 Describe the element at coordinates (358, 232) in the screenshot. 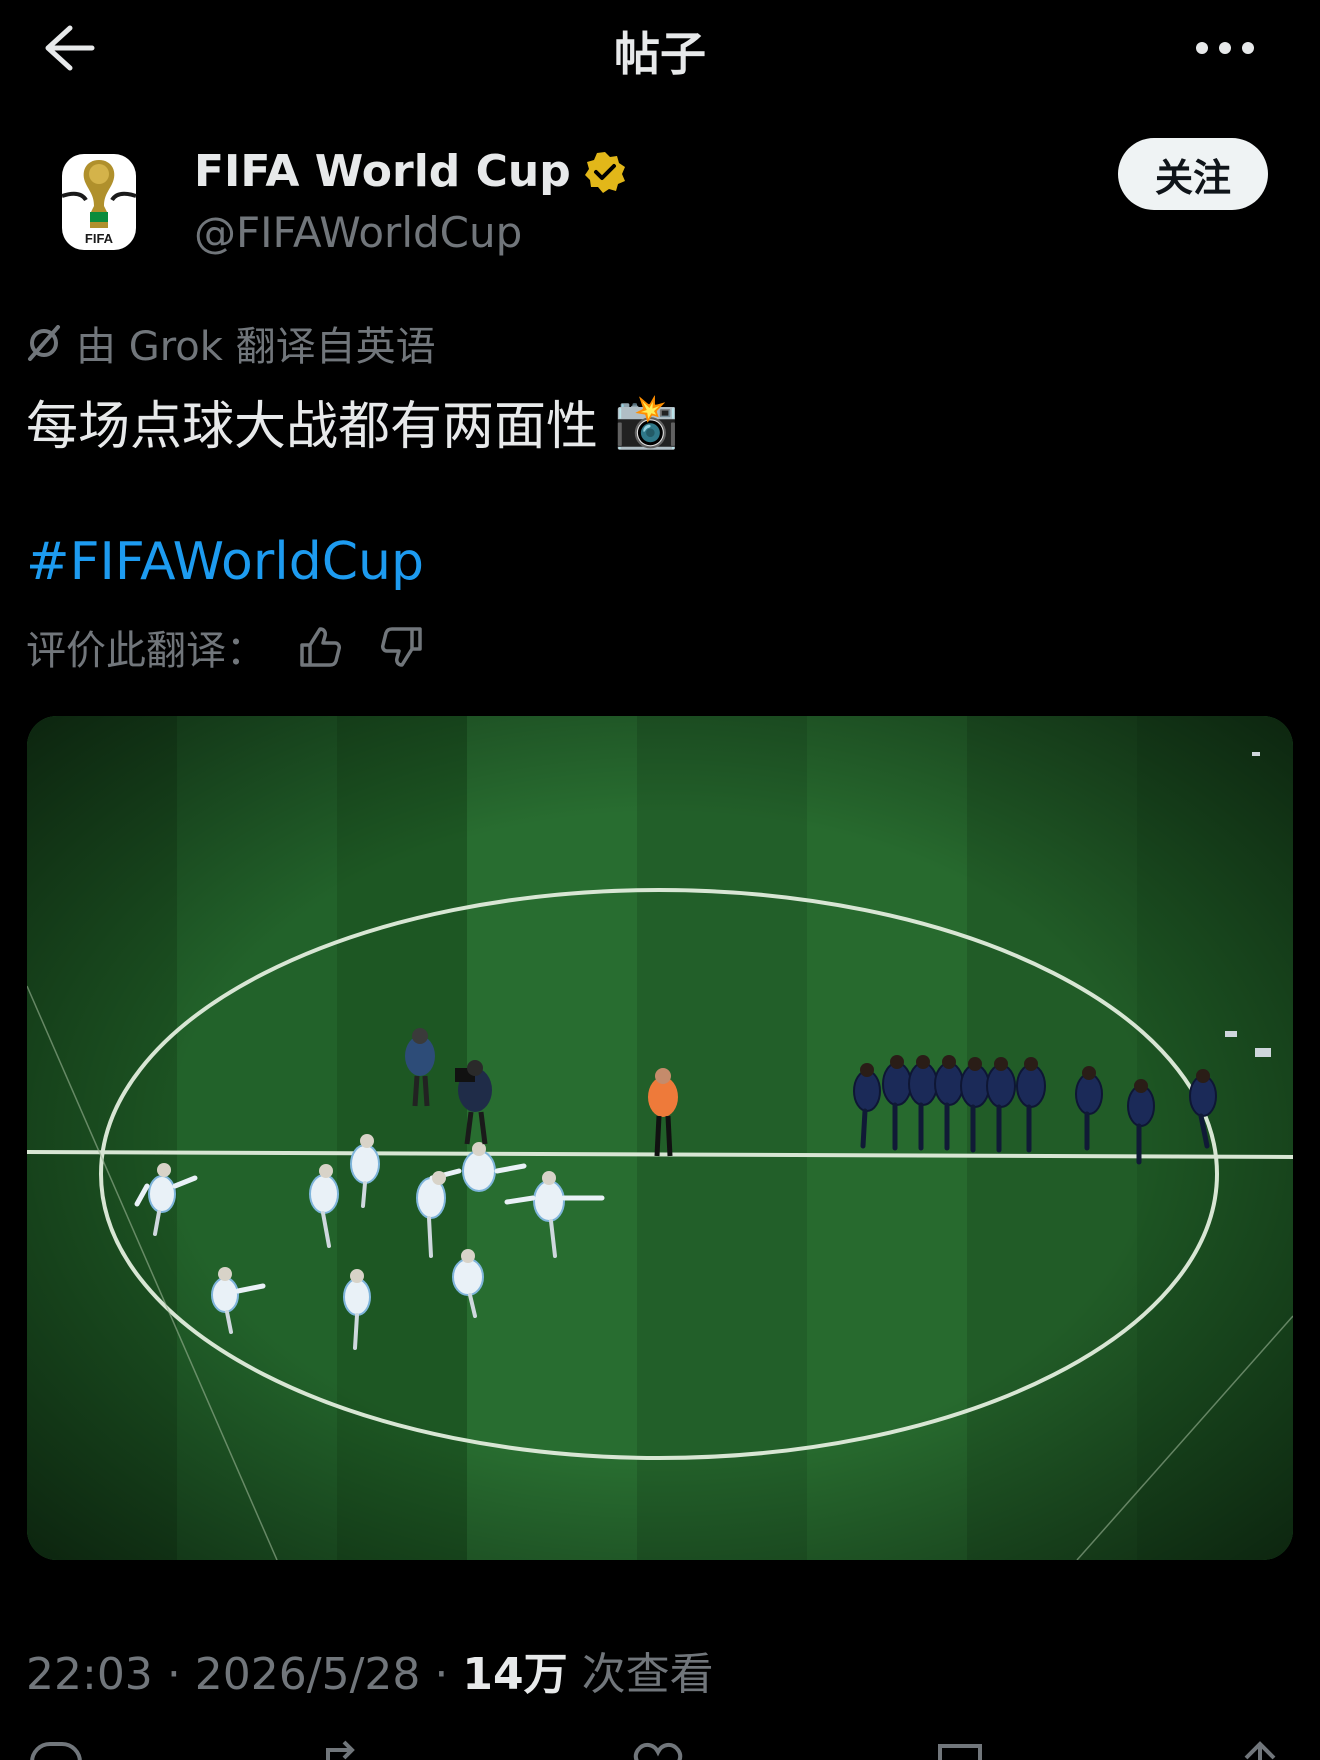

I see `author-handle: @FIFAWorldCup` at that location.